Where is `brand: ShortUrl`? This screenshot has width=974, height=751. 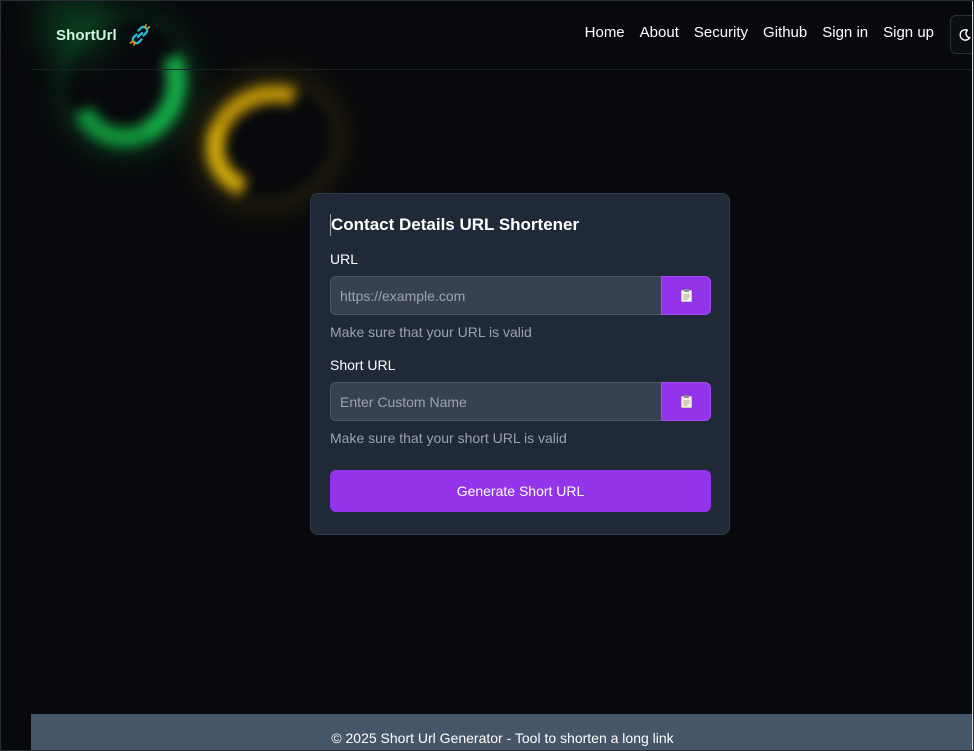 brand: ShortUrl is located at coordinates (104, 35).